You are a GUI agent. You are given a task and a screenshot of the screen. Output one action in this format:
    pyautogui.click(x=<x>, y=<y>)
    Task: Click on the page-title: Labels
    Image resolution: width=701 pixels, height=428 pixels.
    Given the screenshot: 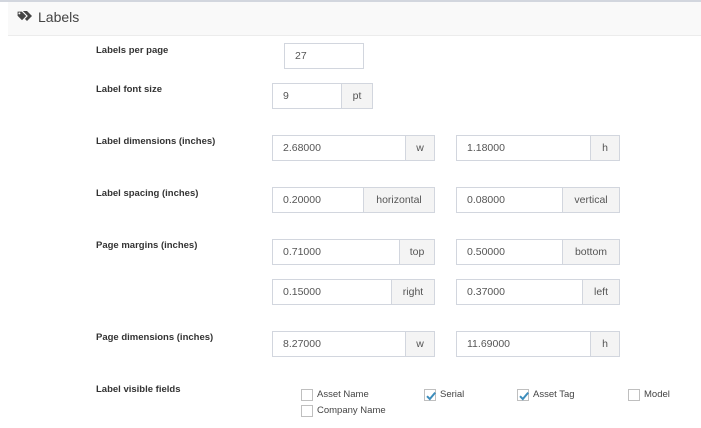 What is the action you would take?
    pyautogui.click(x=59, y=17)
    